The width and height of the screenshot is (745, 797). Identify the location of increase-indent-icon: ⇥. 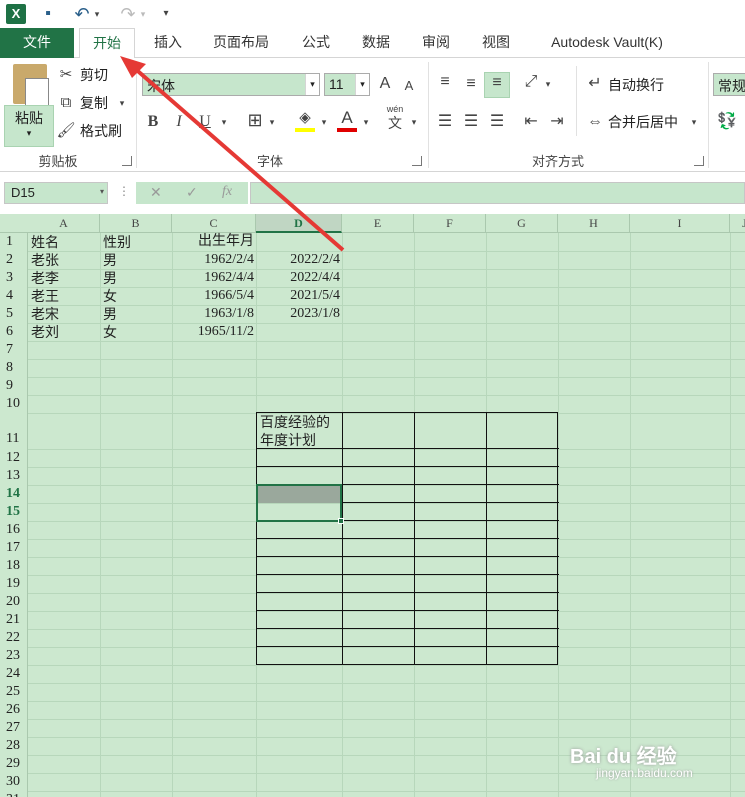
(557, 122).